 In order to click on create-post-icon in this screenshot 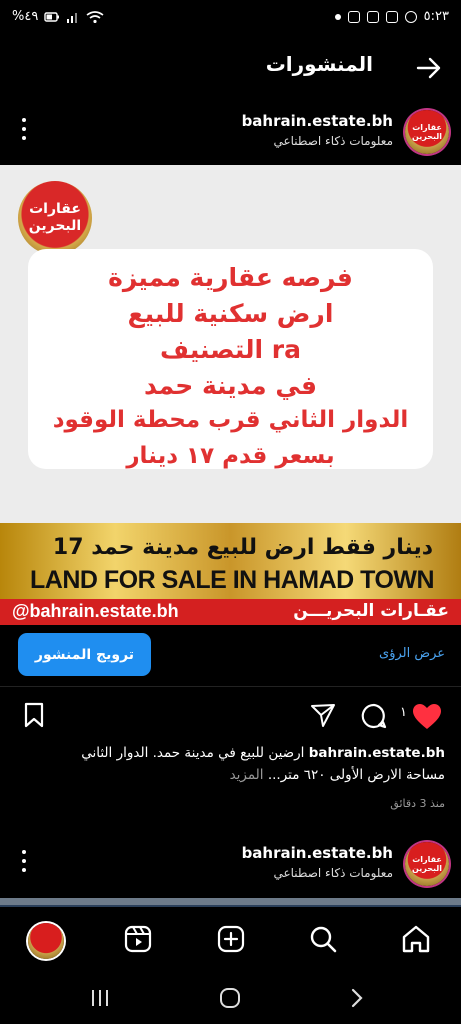, I will do `click(231, 939)`.